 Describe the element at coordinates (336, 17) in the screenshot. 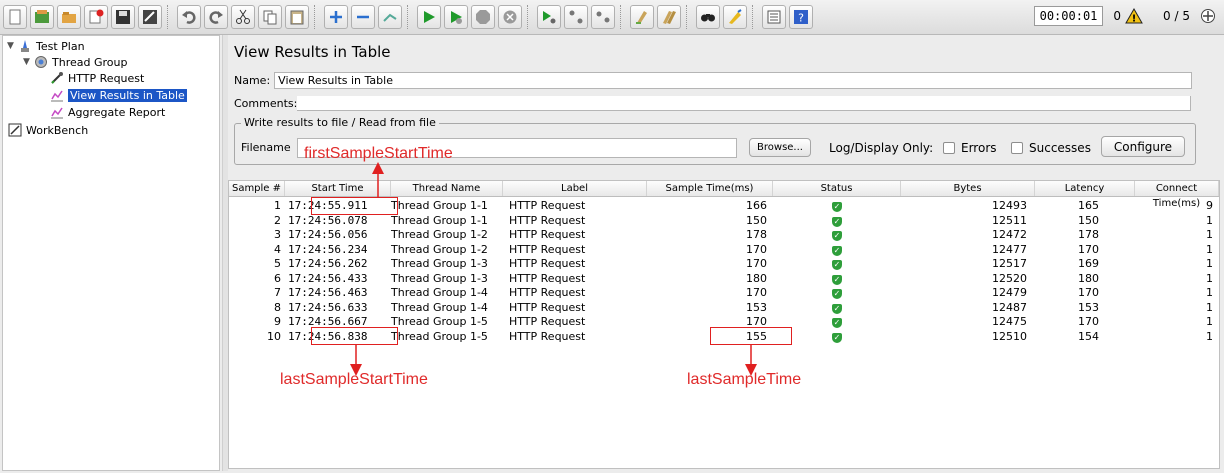

I see `expand-all-icon` at that location.